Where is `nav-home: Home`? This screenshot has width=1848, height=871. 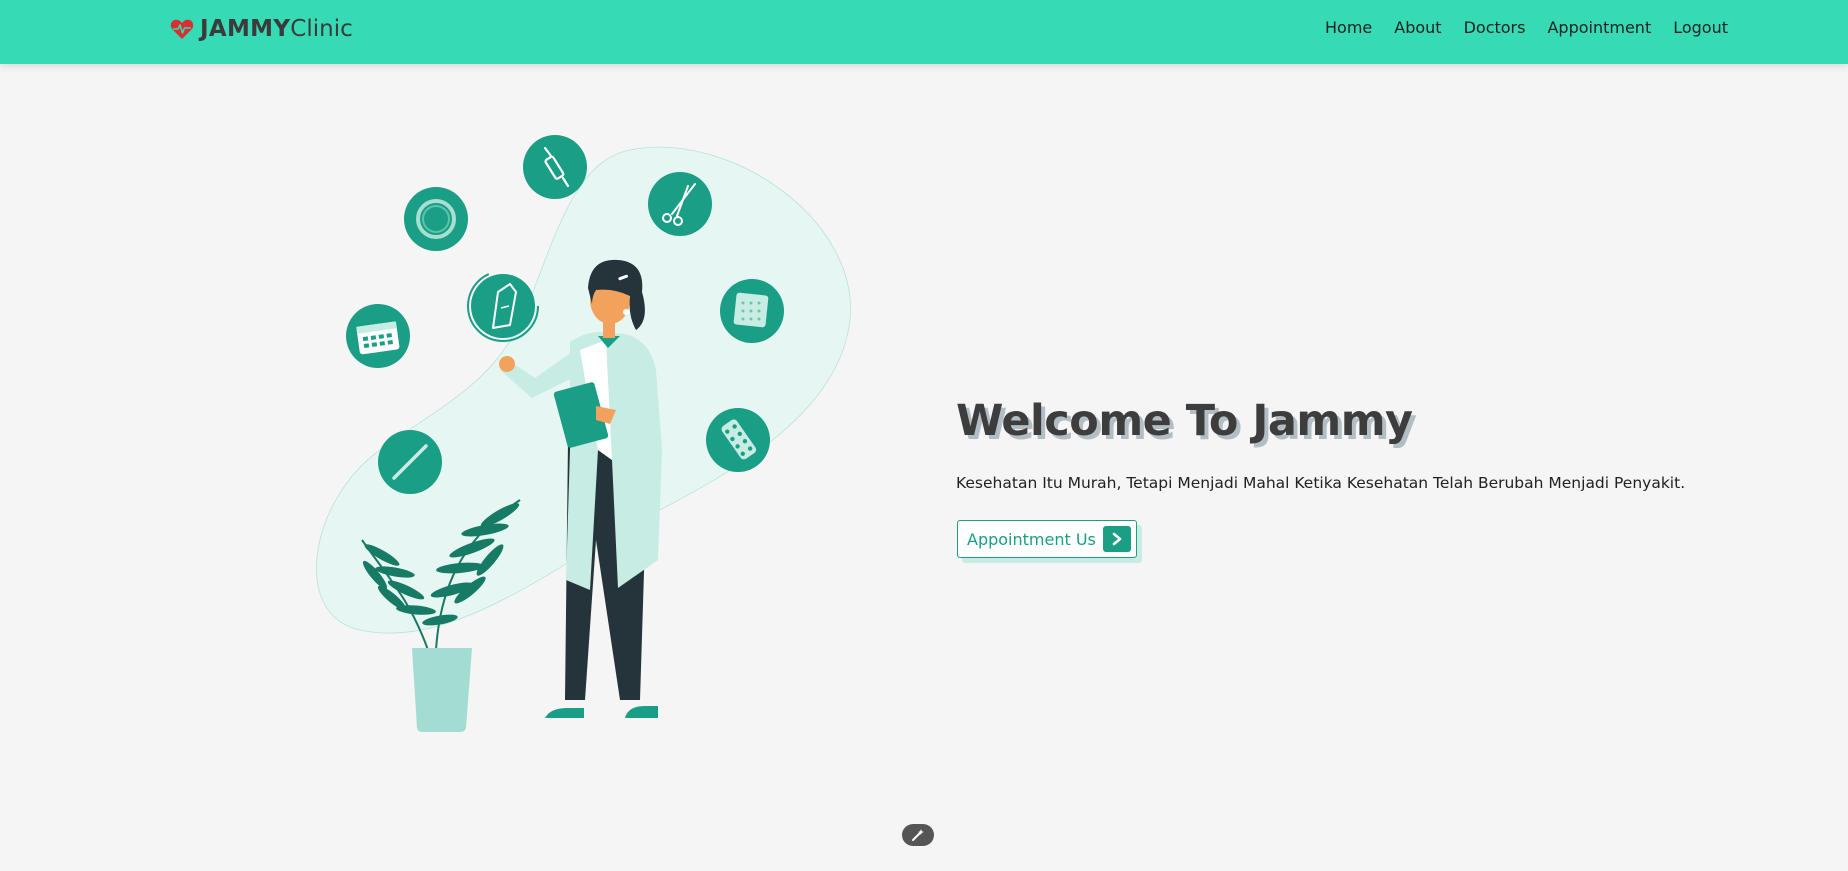
nav-home: Home is located at coordinates (1348, 28).